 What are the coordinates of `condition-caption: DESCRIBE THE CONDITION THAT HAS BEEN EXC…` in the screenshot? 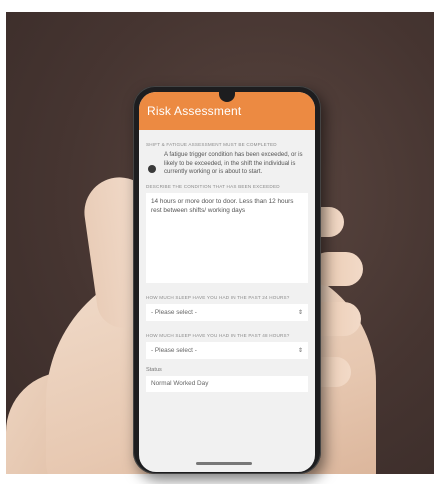 It's located at (213, 186).